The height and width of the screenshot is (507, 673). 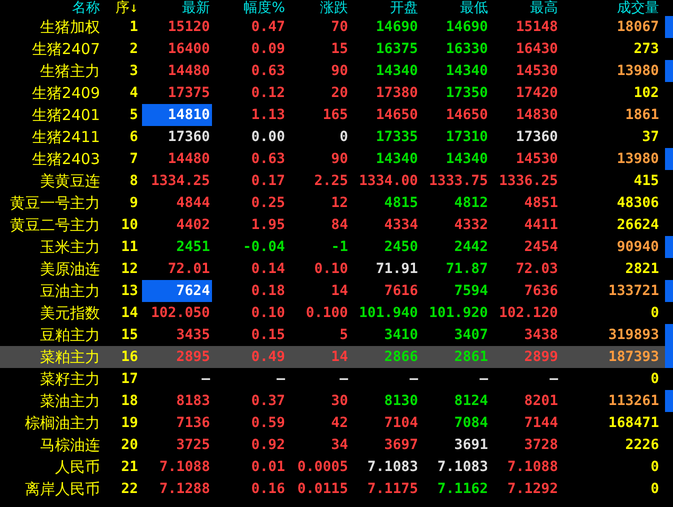 What do you see at coordinates (336, 137) in the screenshot?
I see `quote-row: 生猪2411 6 17360 0.00 0 17335 17310 17360 37` at bounding box center [336, 137].